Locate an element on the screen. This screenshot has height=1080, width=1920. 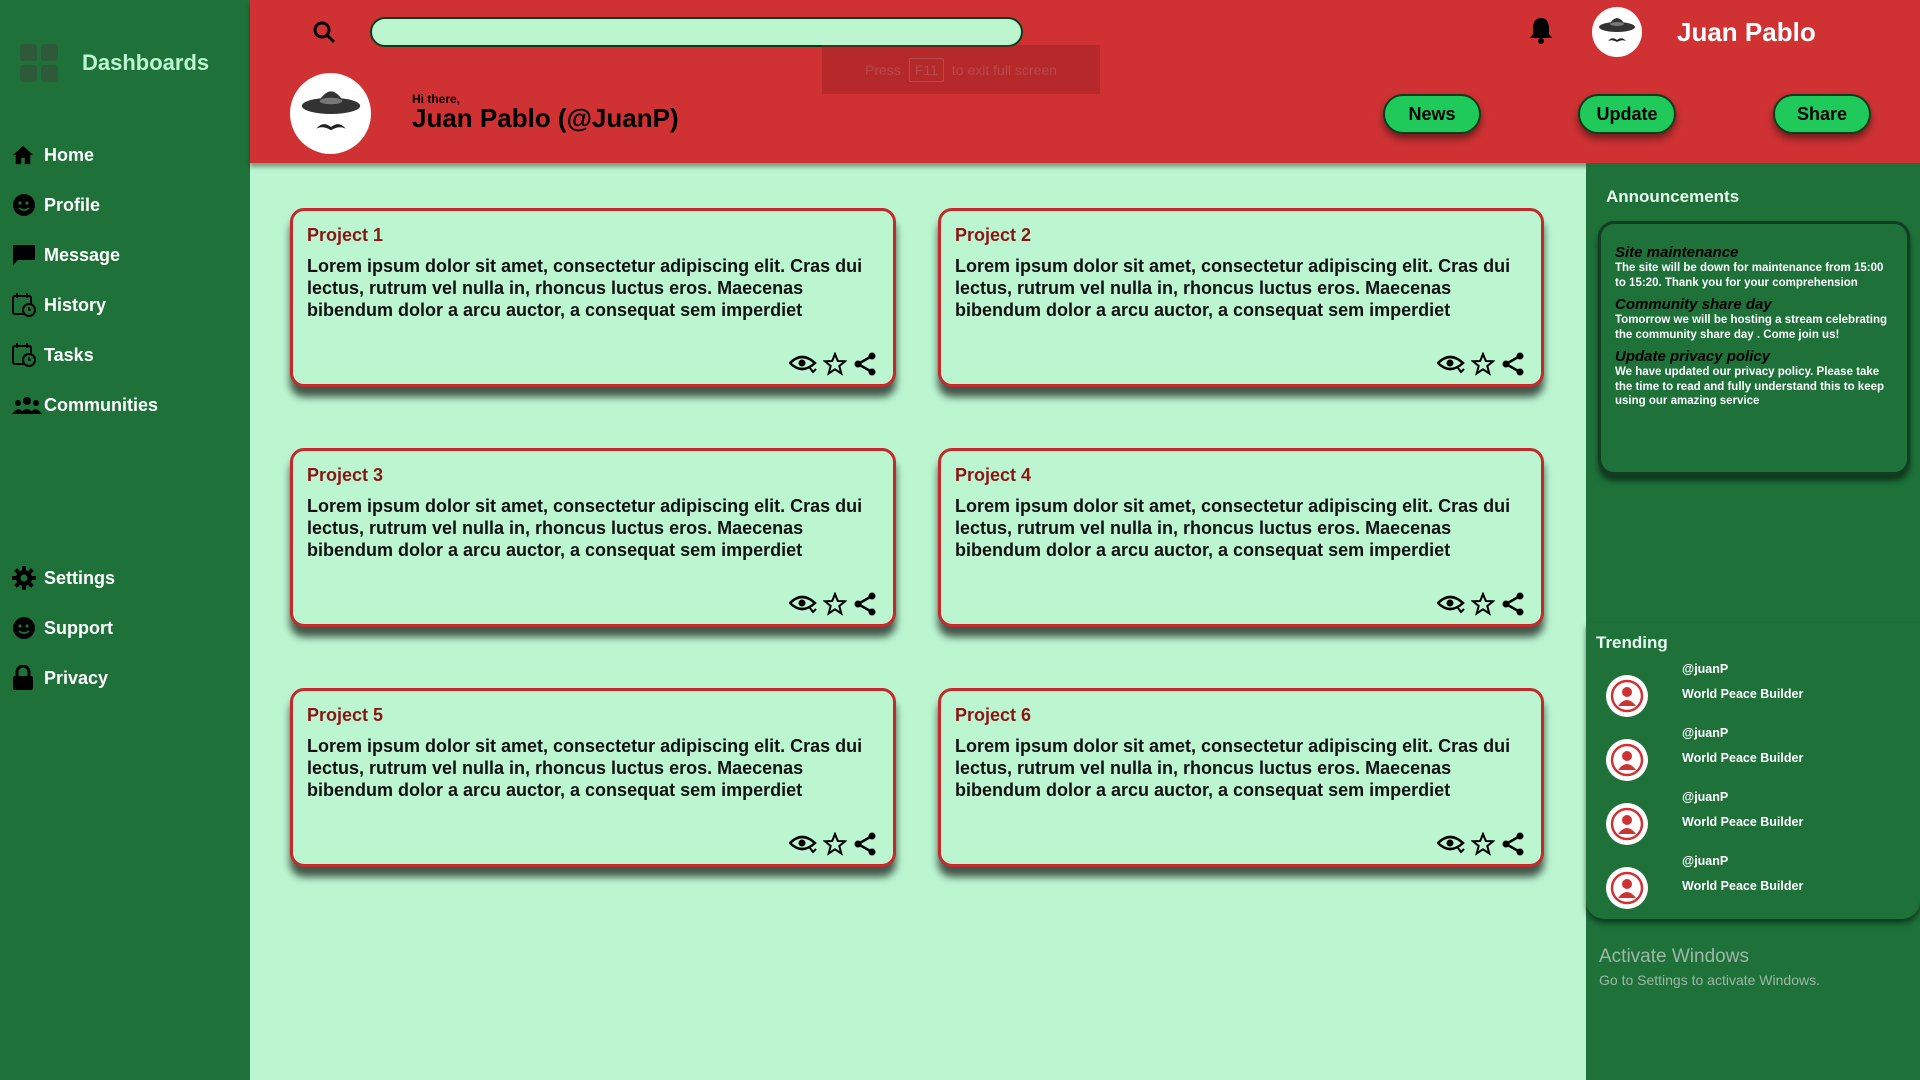
user-handle: Juan Pablo (@JuanP) is located at coordinates (545, 118).